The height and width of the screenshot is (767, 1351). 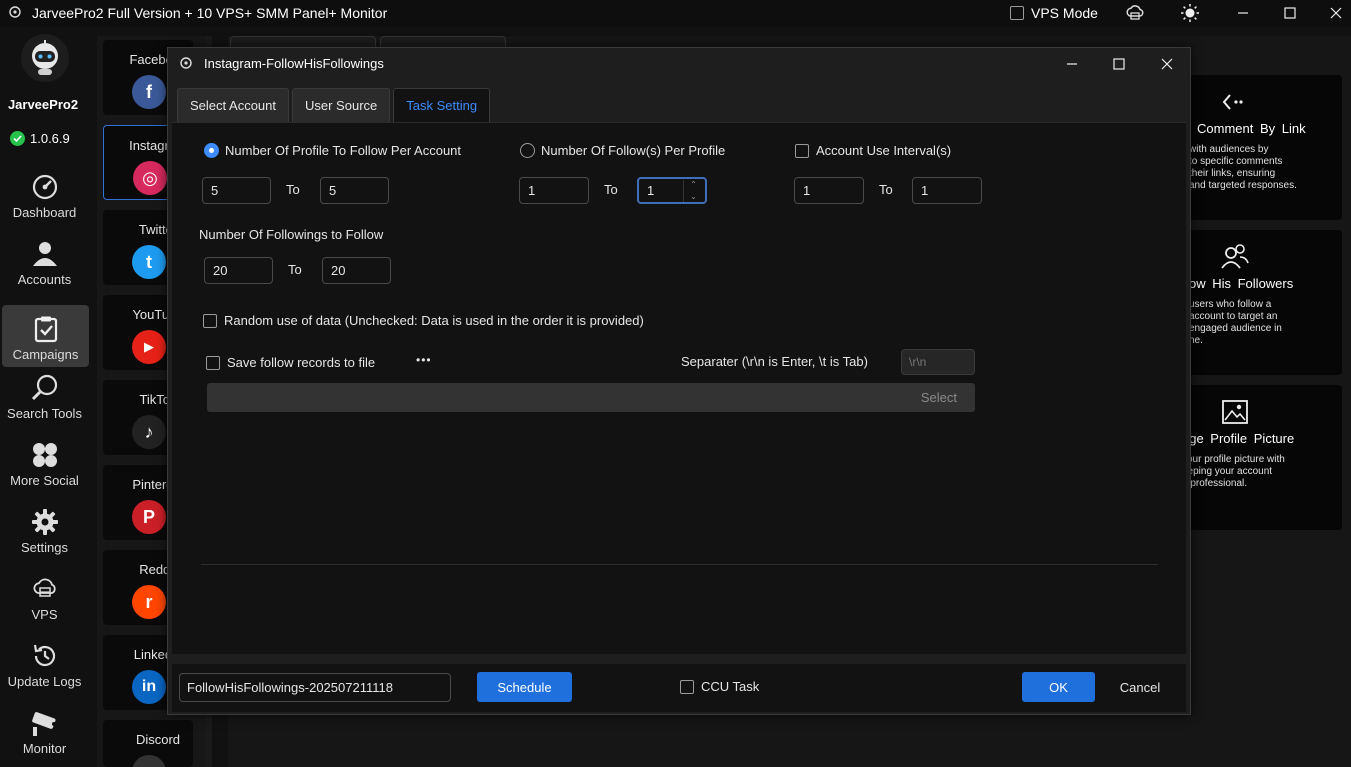 I want to click on ccu-task-checkbox, so click(x=687, y=687).